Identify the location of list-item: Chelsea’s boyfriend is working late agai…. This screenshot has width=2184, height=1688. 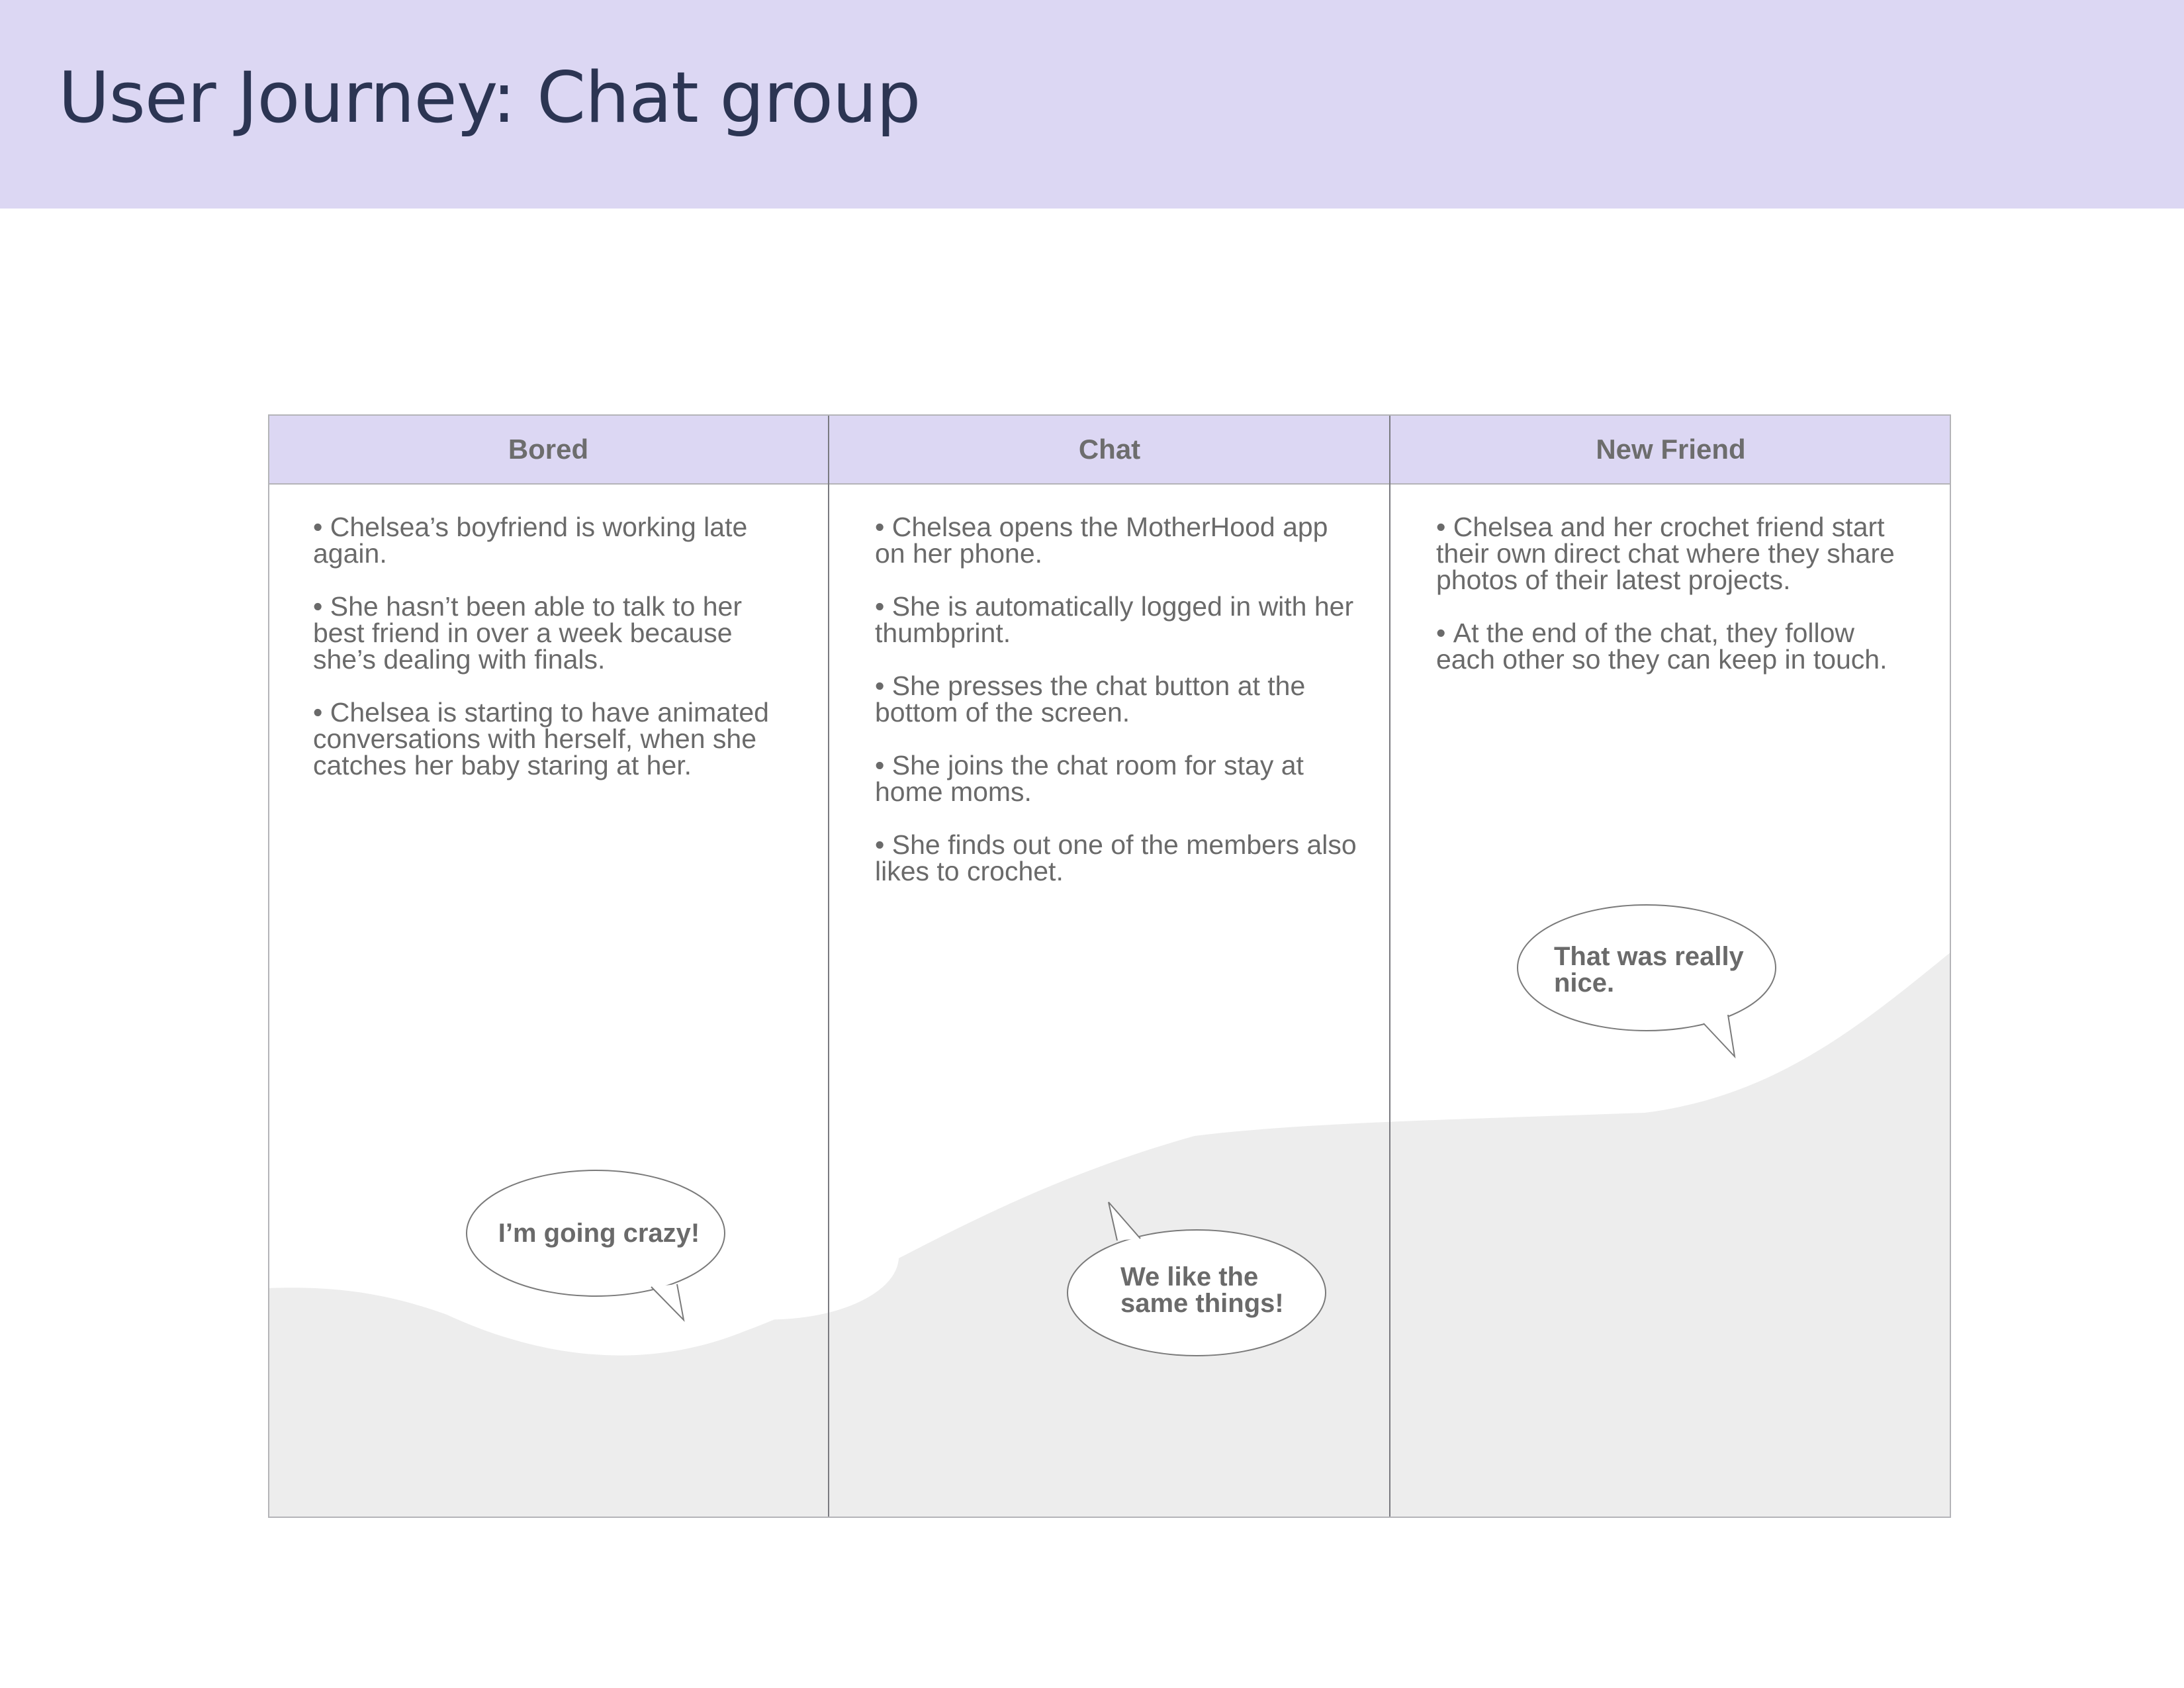
(554, 540).